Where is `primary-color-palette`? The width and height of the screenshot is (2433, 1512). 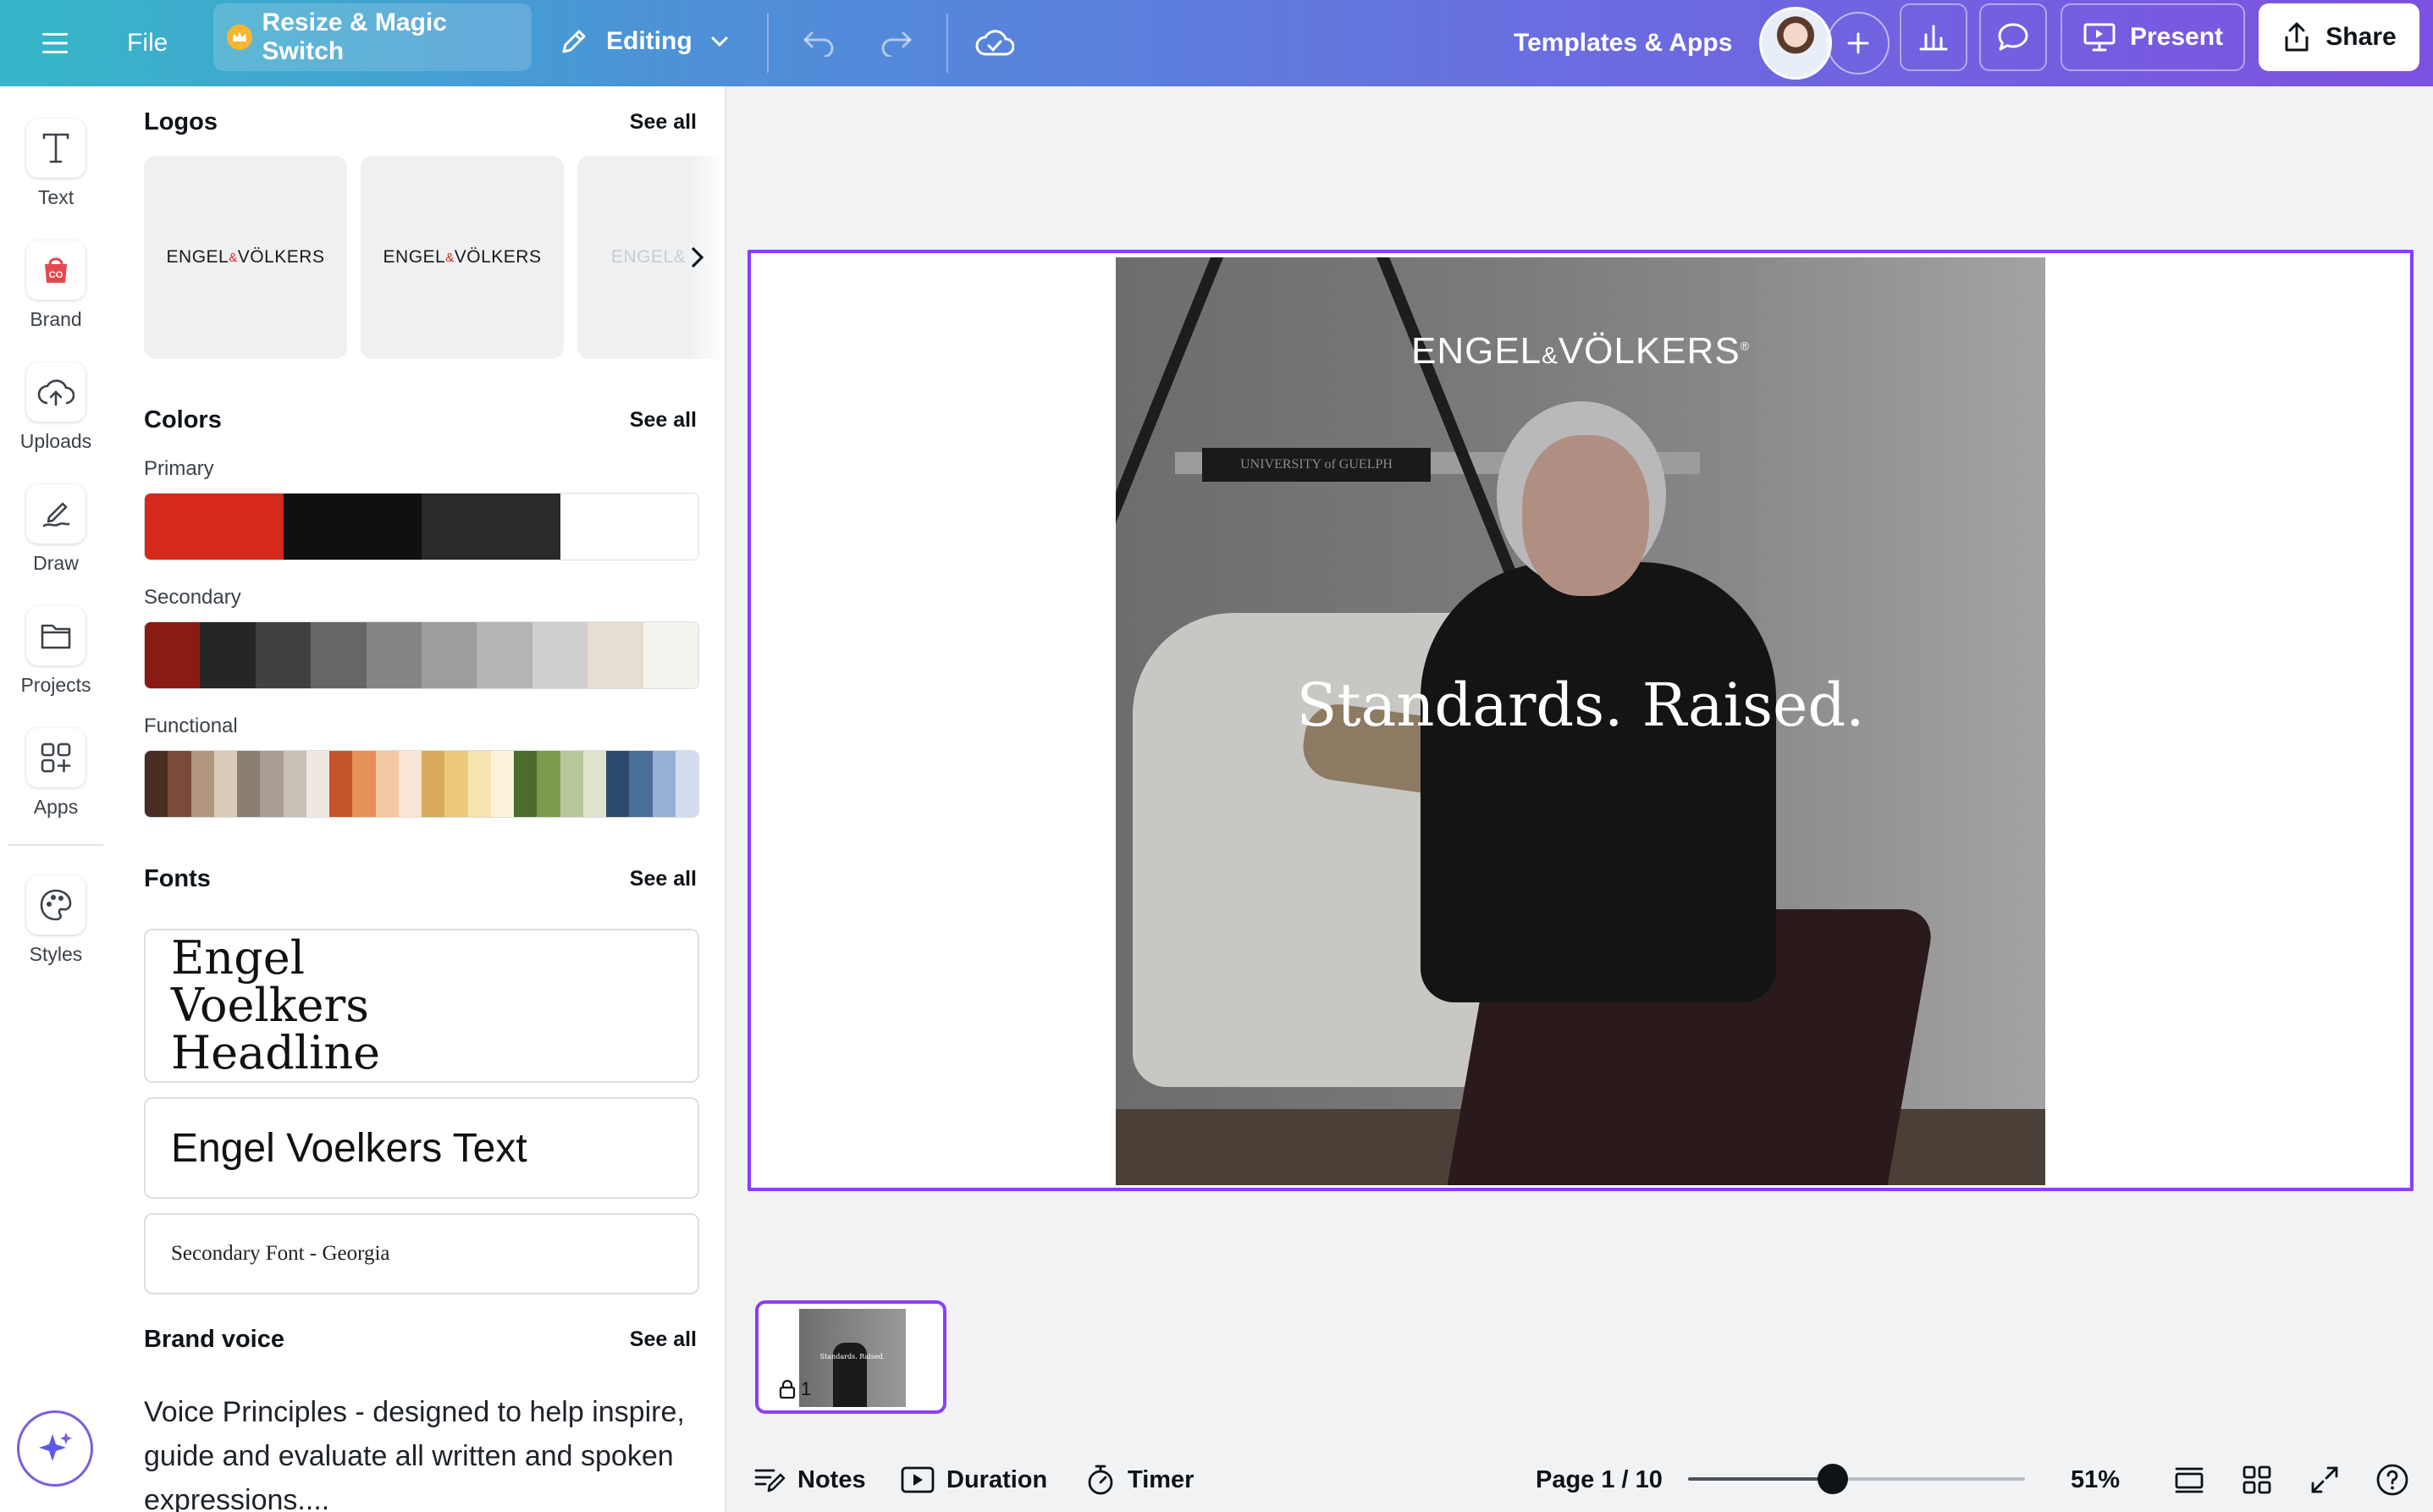
primary-color-palette is located at coordinates (421, 526).